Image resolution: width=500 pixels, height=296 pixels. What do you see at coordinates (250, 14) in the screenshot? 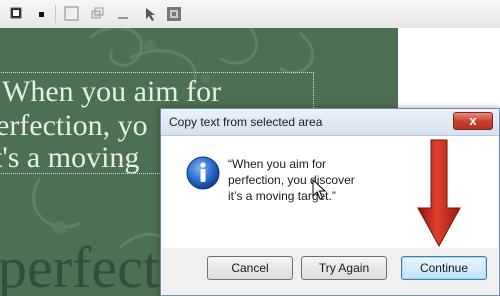
I see `toolbar` at bounding box center [250, 14].